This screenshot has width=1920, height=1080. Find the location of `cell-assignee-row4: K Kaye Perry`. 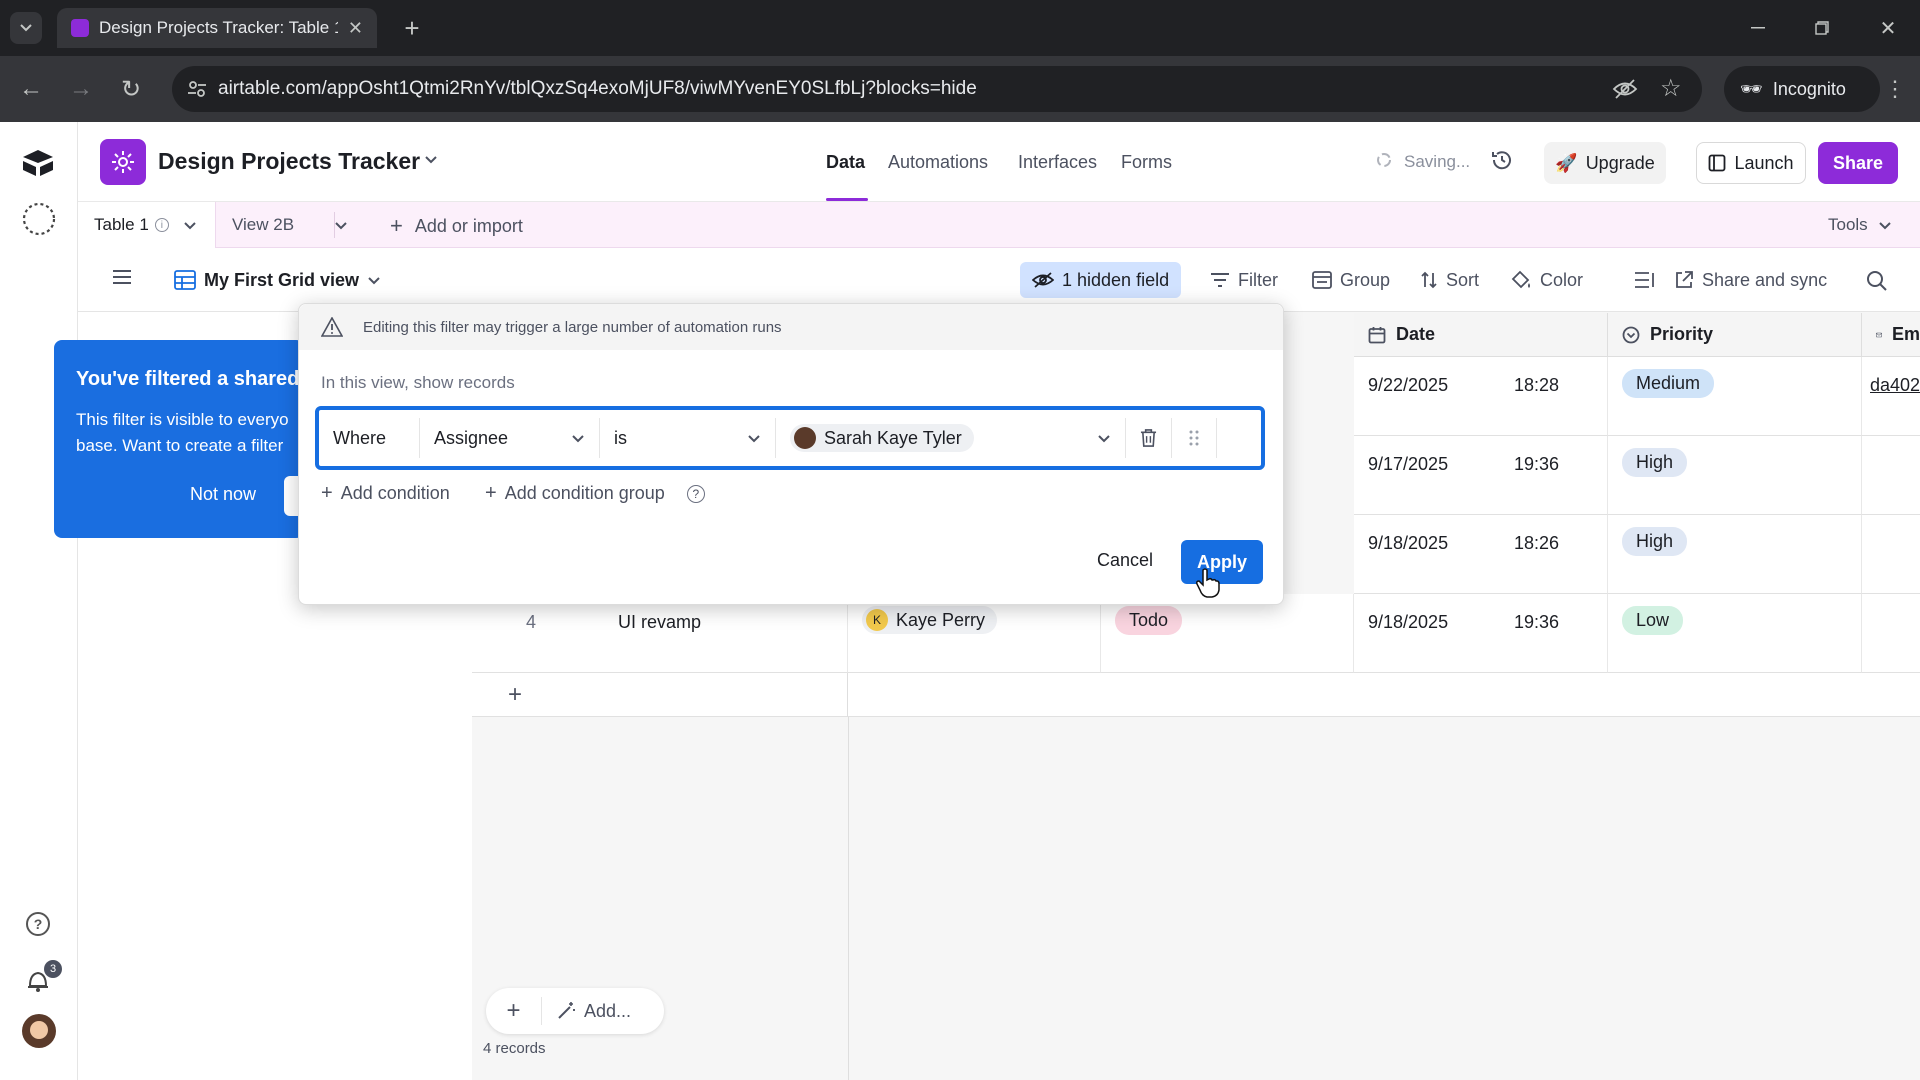

cell-assignee-row4: K Kaye Perry is located at coordinates (974, 633).